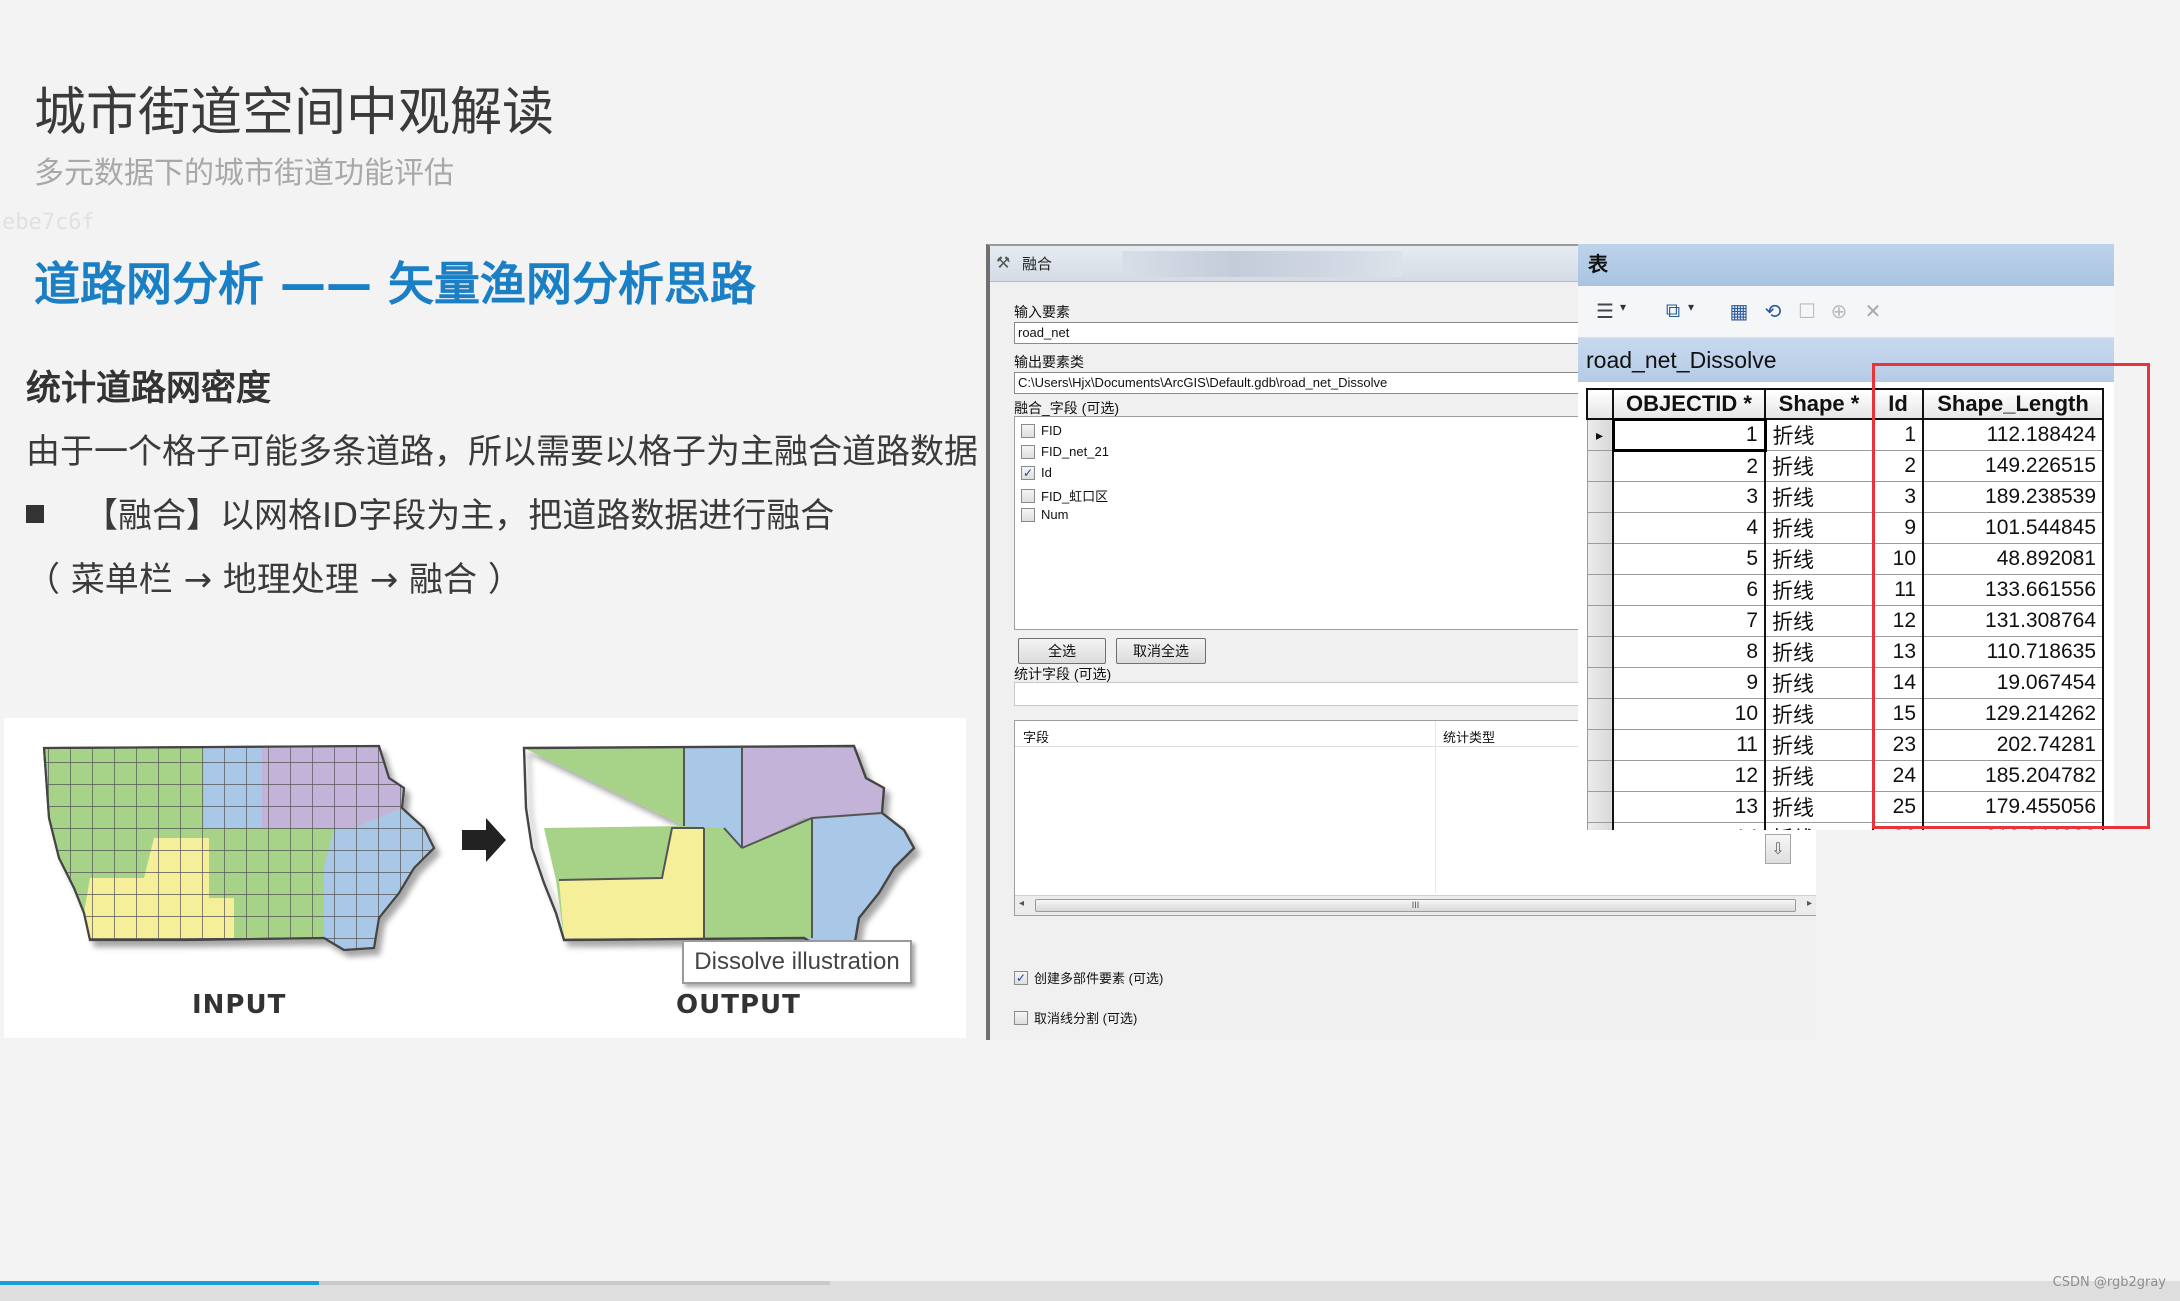 This screenshot has height=1301, width=2180. I want to click on field-item-fid-district: FID_虹口区, so click(1064, 495).